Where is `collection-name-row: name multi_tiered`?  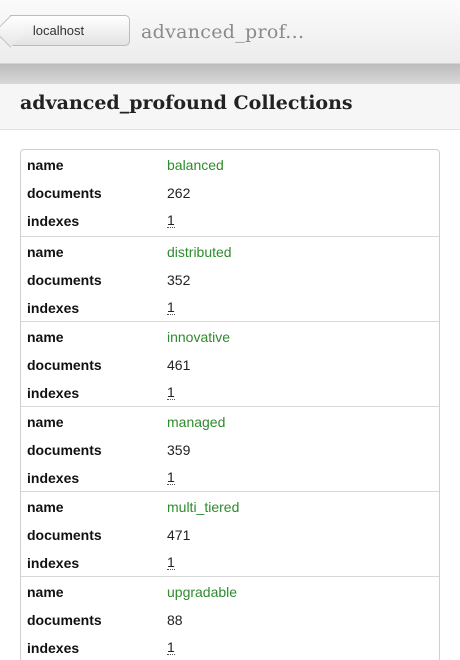
collection-name-row: name multi_tiered is located at coordinates (230, 507).